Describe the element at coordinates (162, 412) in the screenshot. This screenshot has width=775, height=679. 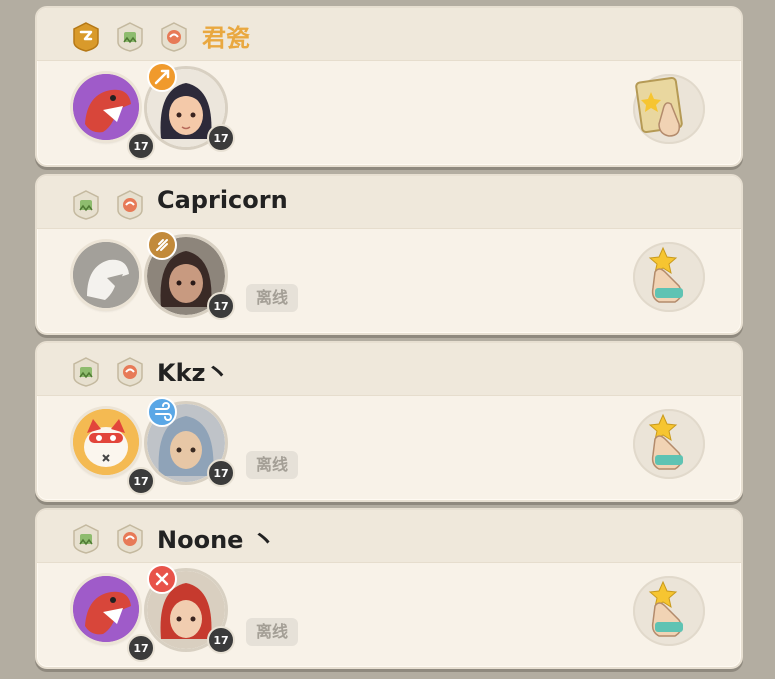
I see `wind-element-icon` at that location.